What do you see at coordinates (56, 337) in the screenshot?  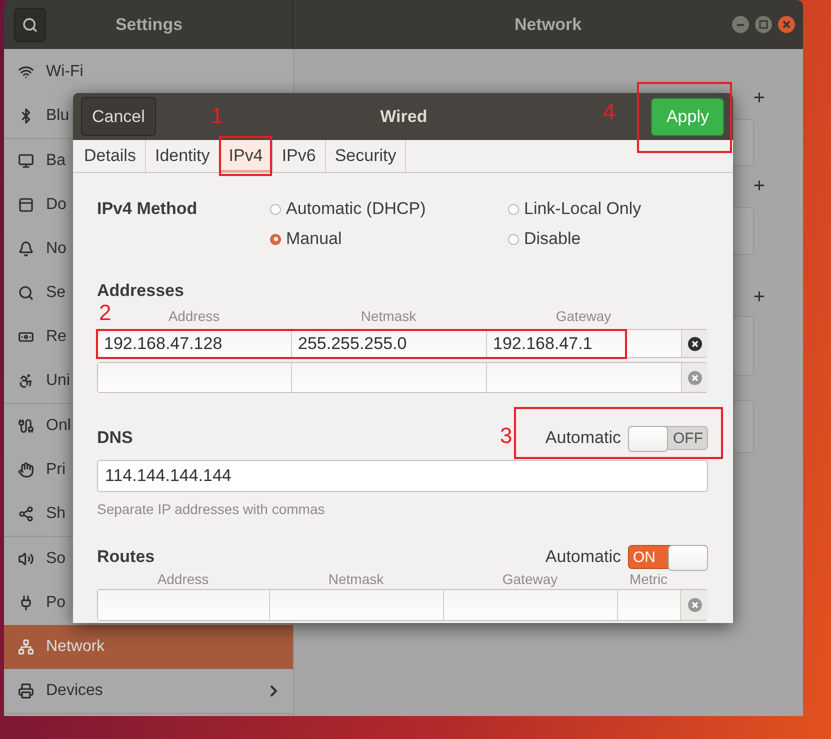 I see `sidebar-label: Re` at bounding box center [56, 337].